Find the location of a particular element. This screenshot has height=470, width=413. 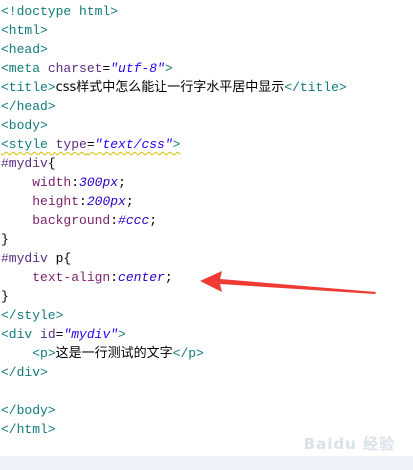

code-line-14: #mydiv p{ is located at coordinates (206, 258).